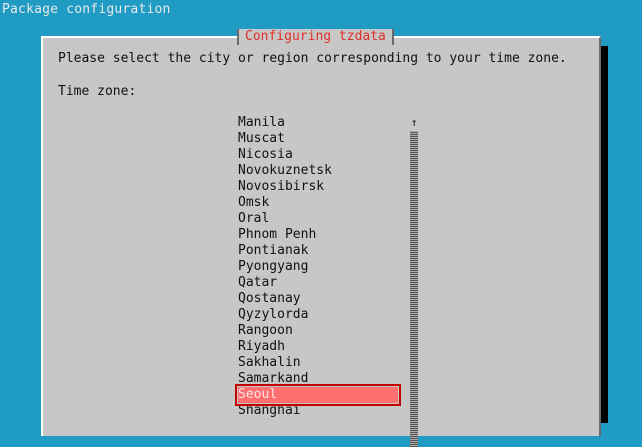 The image size is (642, 447). Describe the element at coordinates (318, 379) in the screenshot. I see `time-zone-option: Samarkand` at that location.